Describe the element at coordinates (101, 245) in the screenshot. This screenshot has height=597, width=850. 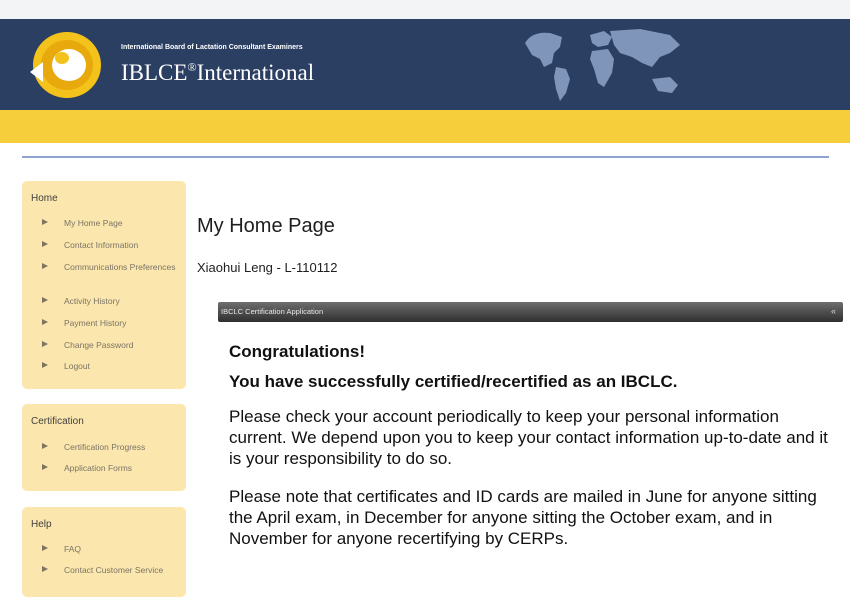
I see `sidebar-item-label: Contact Information` at that location.